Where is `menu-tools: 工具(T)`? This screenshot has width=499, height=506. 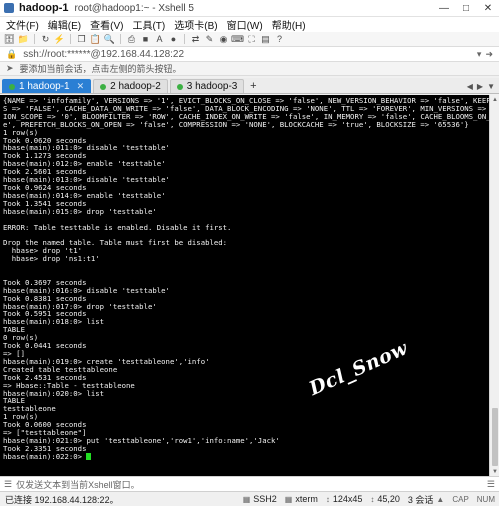 menu-tools: 工具(T) is located at coordinates (148, 24).